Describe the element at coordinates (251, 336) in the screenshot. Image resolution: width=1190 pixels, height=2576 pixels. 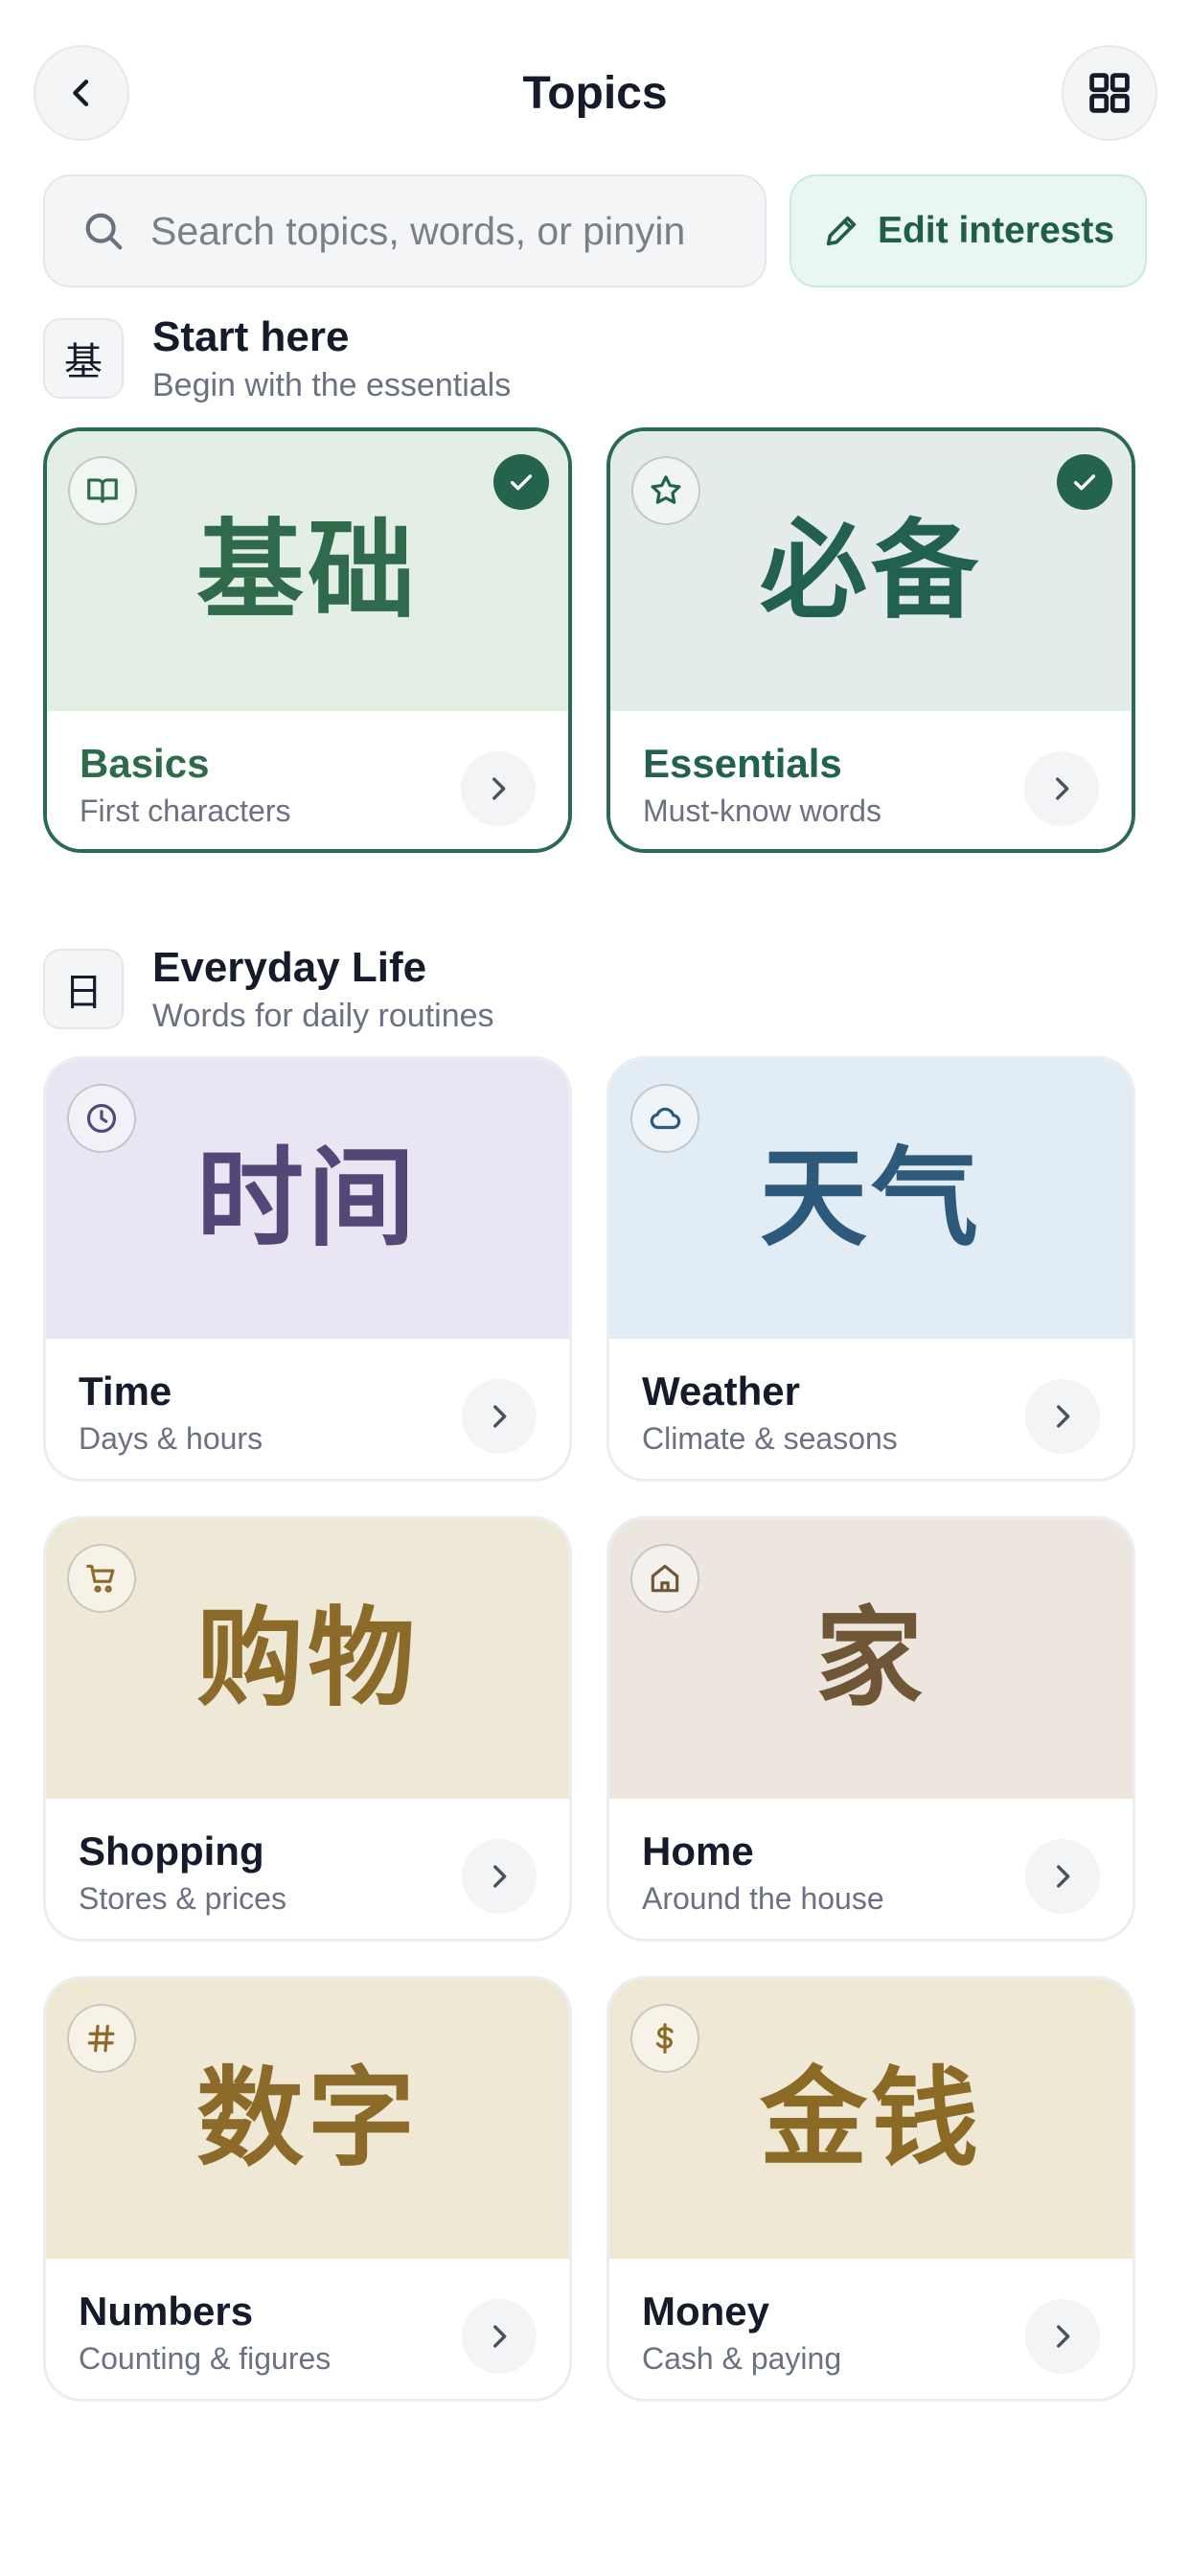
I see `section-title: Start here` at that location.